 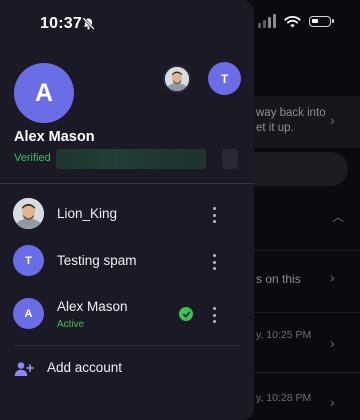 I want to click on status-time: 10:37, so click(x=61, y=23).